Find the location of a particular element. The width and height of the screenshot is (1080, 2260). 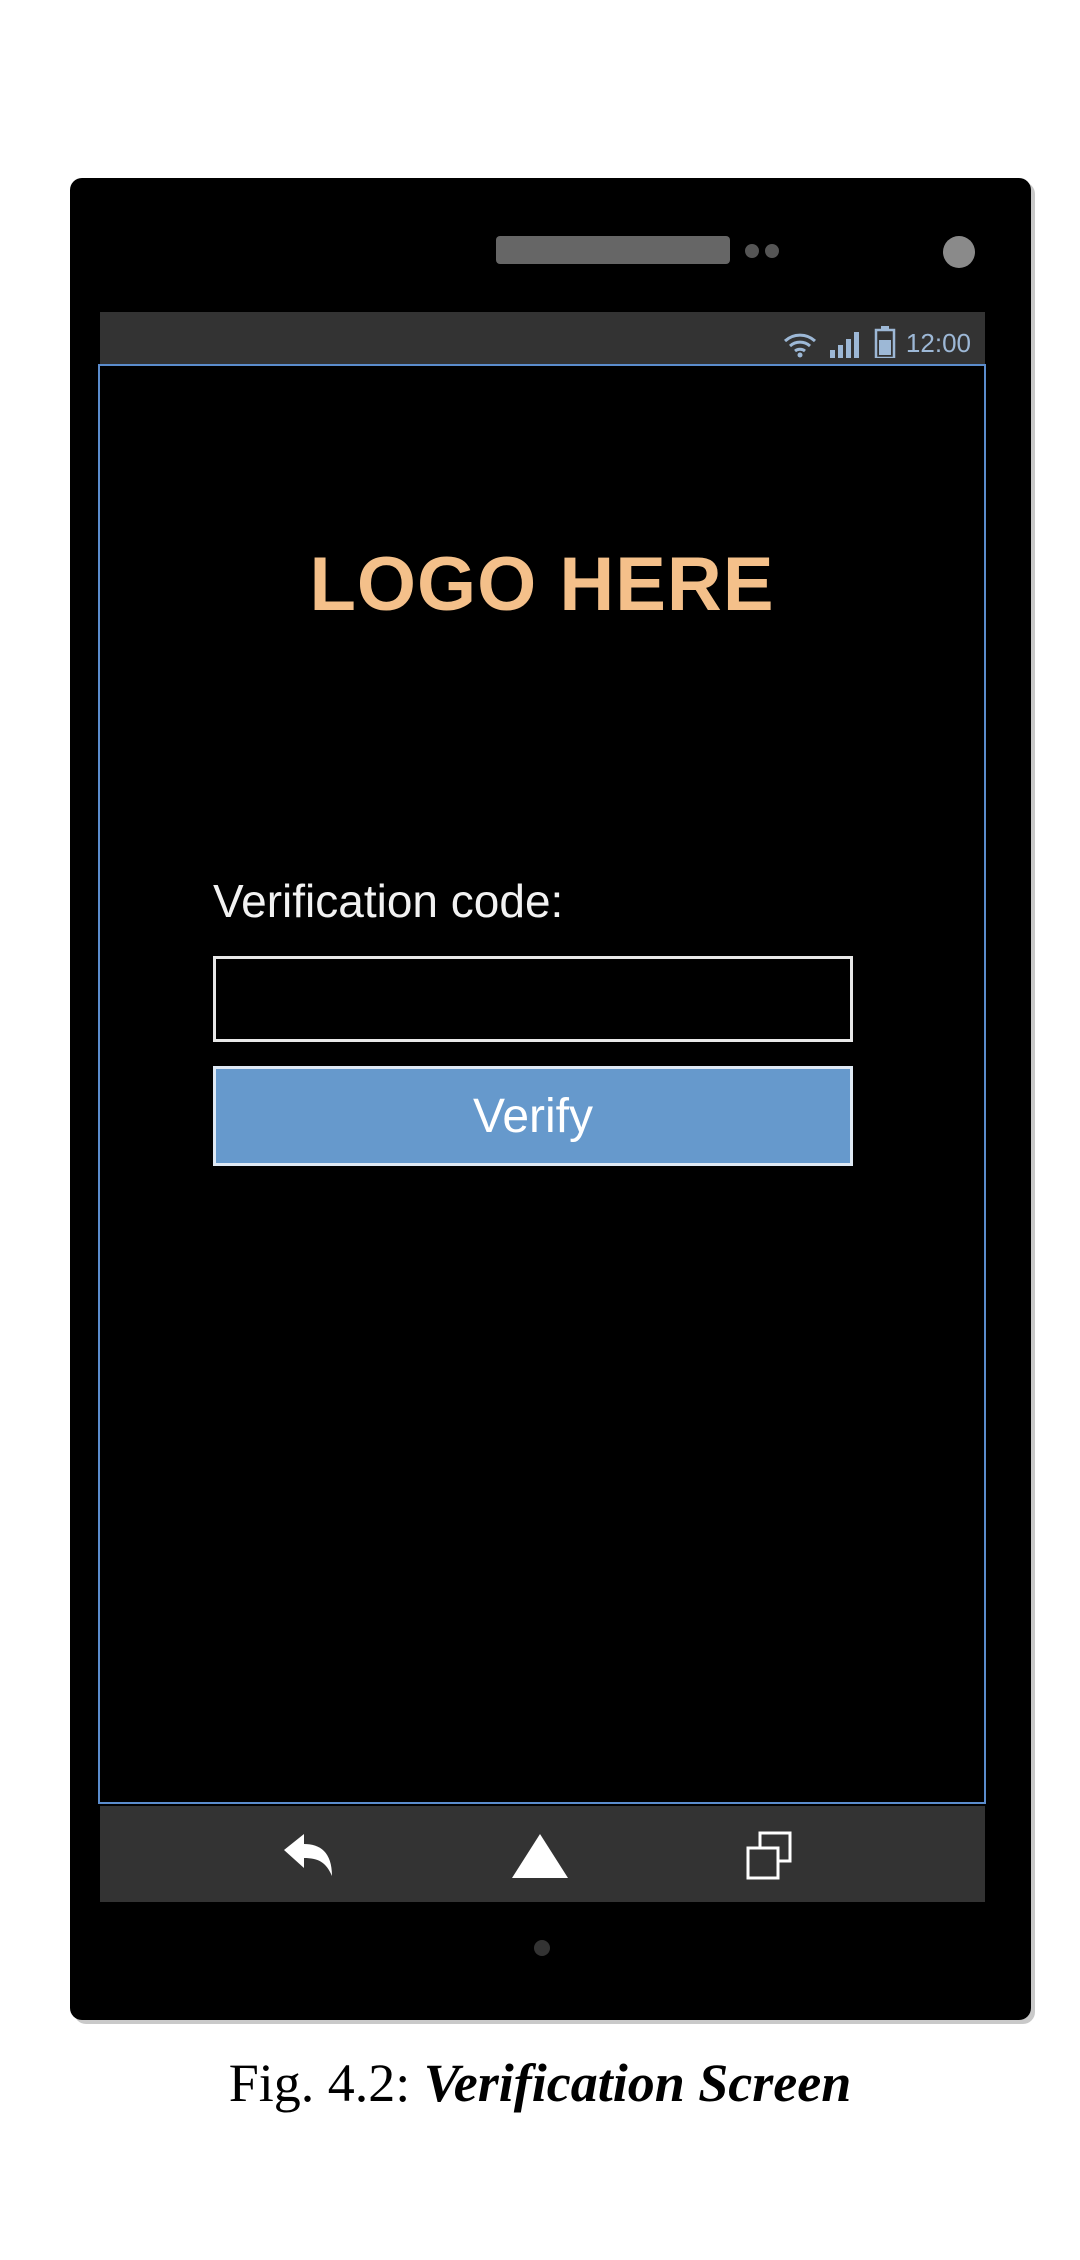

recent-apps-button is located at coordinates (770, 1856).